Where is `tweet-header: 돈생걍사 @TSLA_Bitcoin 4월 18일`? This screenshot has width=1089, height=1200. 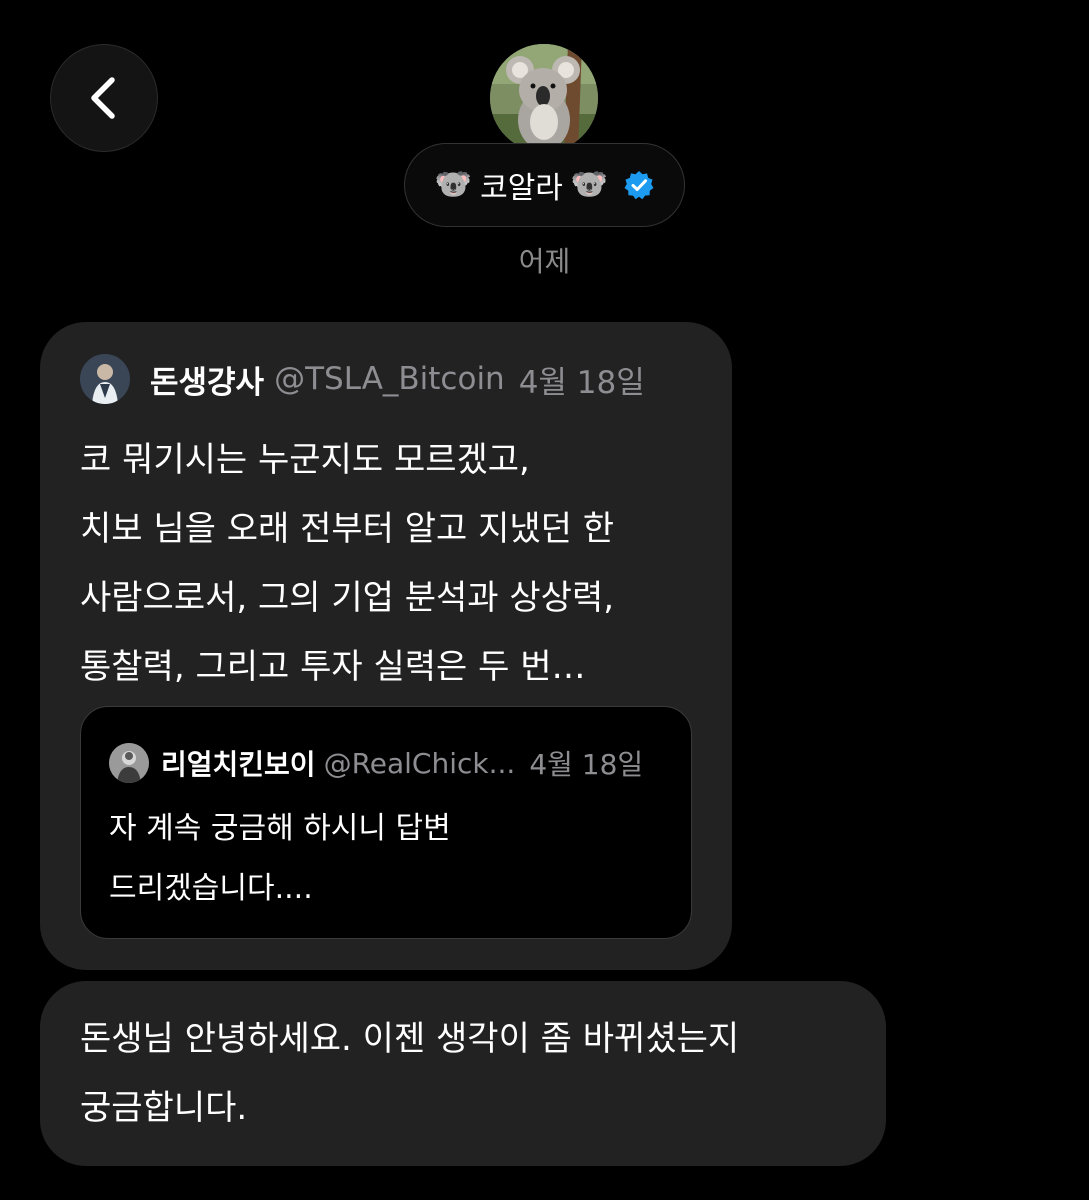
tweet-header: 돈생걍사 @TSLA_Bitcoin 4월 18일 is located at coordinates (362, 379).